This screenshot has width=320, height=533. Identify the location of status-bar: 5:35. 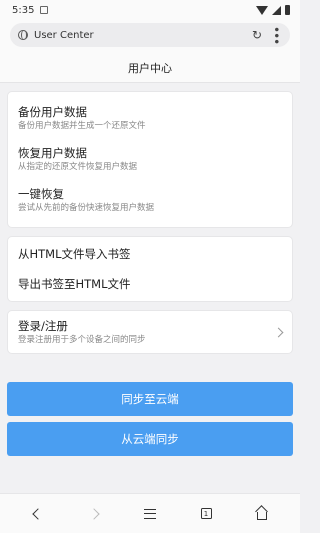
(150, 10).